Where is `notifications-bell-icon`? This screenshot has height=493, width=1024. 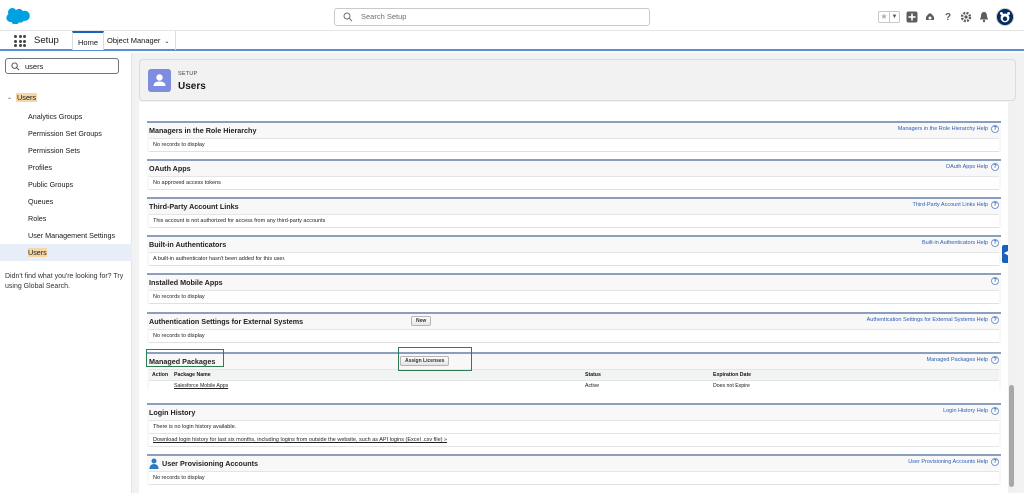 notifications-bell-icon is located at coordinates (984, 17).